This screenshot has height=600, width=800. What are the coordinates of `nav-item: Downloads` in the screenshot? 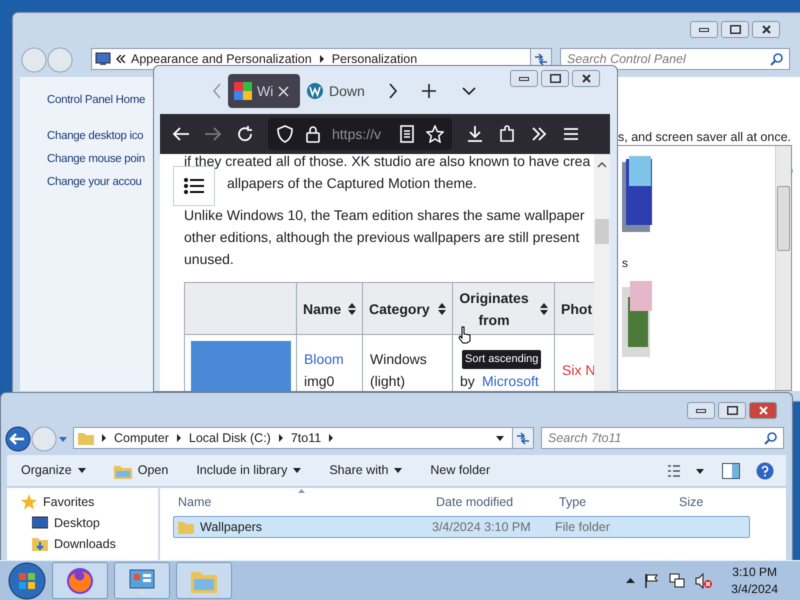 It's located at (85, 544).